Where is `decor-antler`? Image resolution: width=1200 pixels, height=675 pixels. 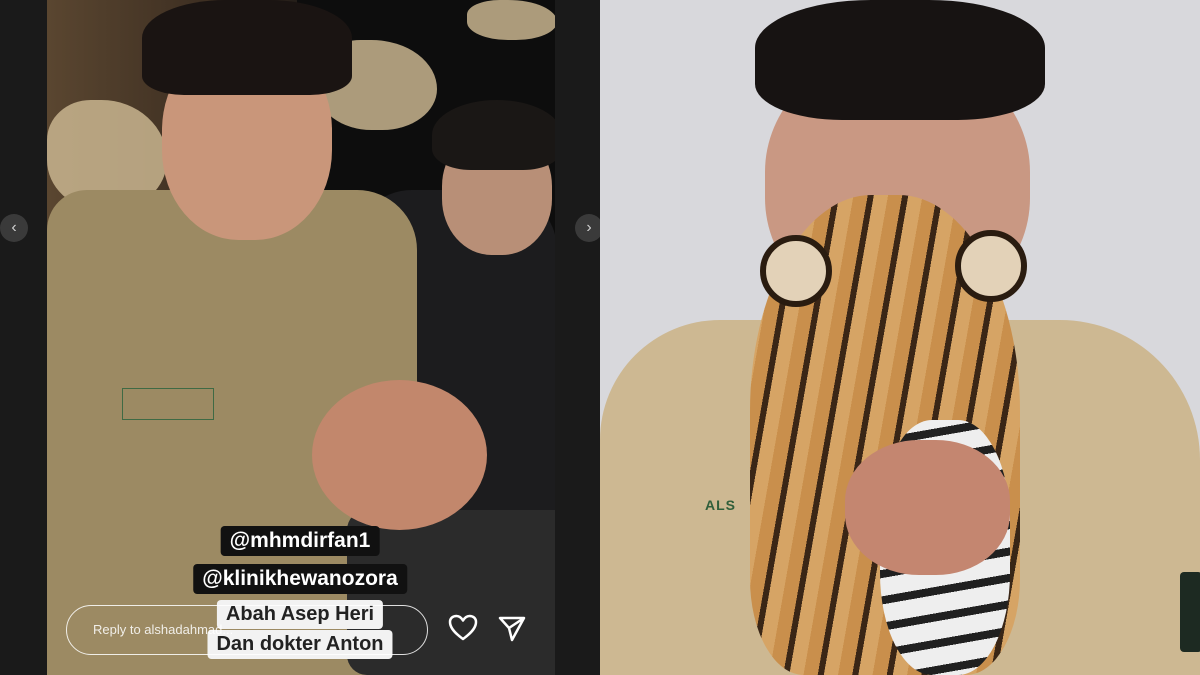 decor-antler is located at coordinates (511, 20).